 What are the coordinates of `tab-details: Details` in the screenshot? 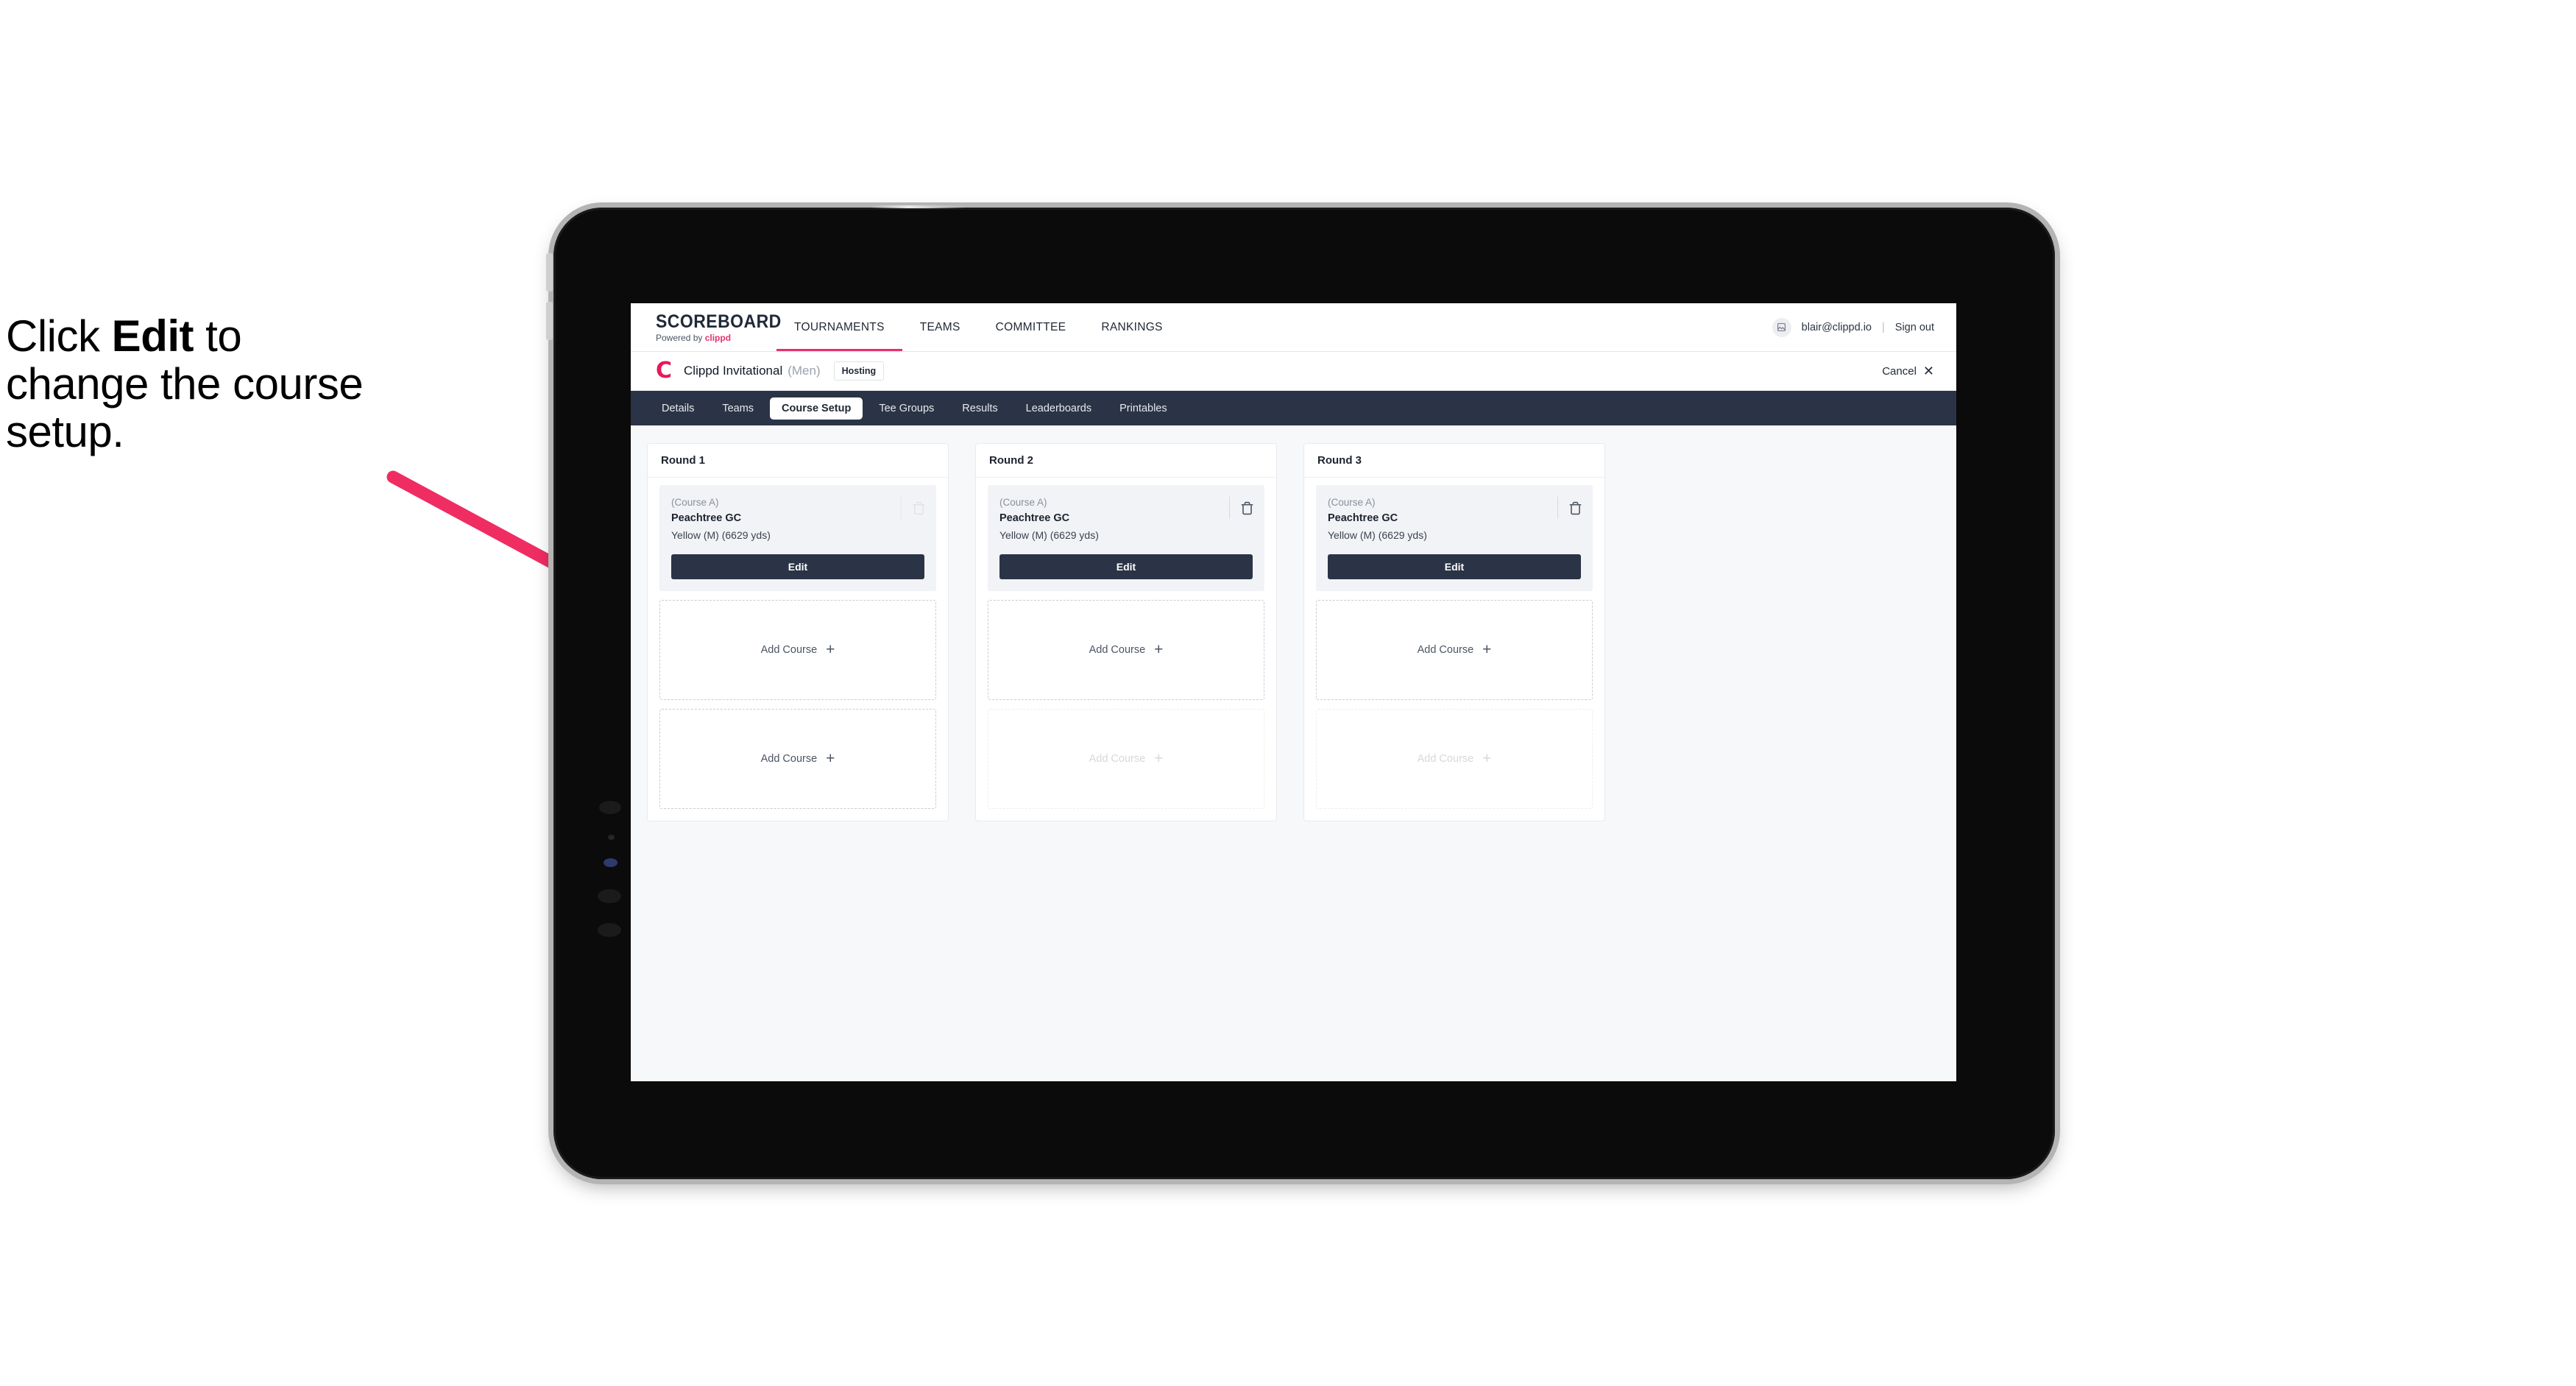 It's located at (678, 408).